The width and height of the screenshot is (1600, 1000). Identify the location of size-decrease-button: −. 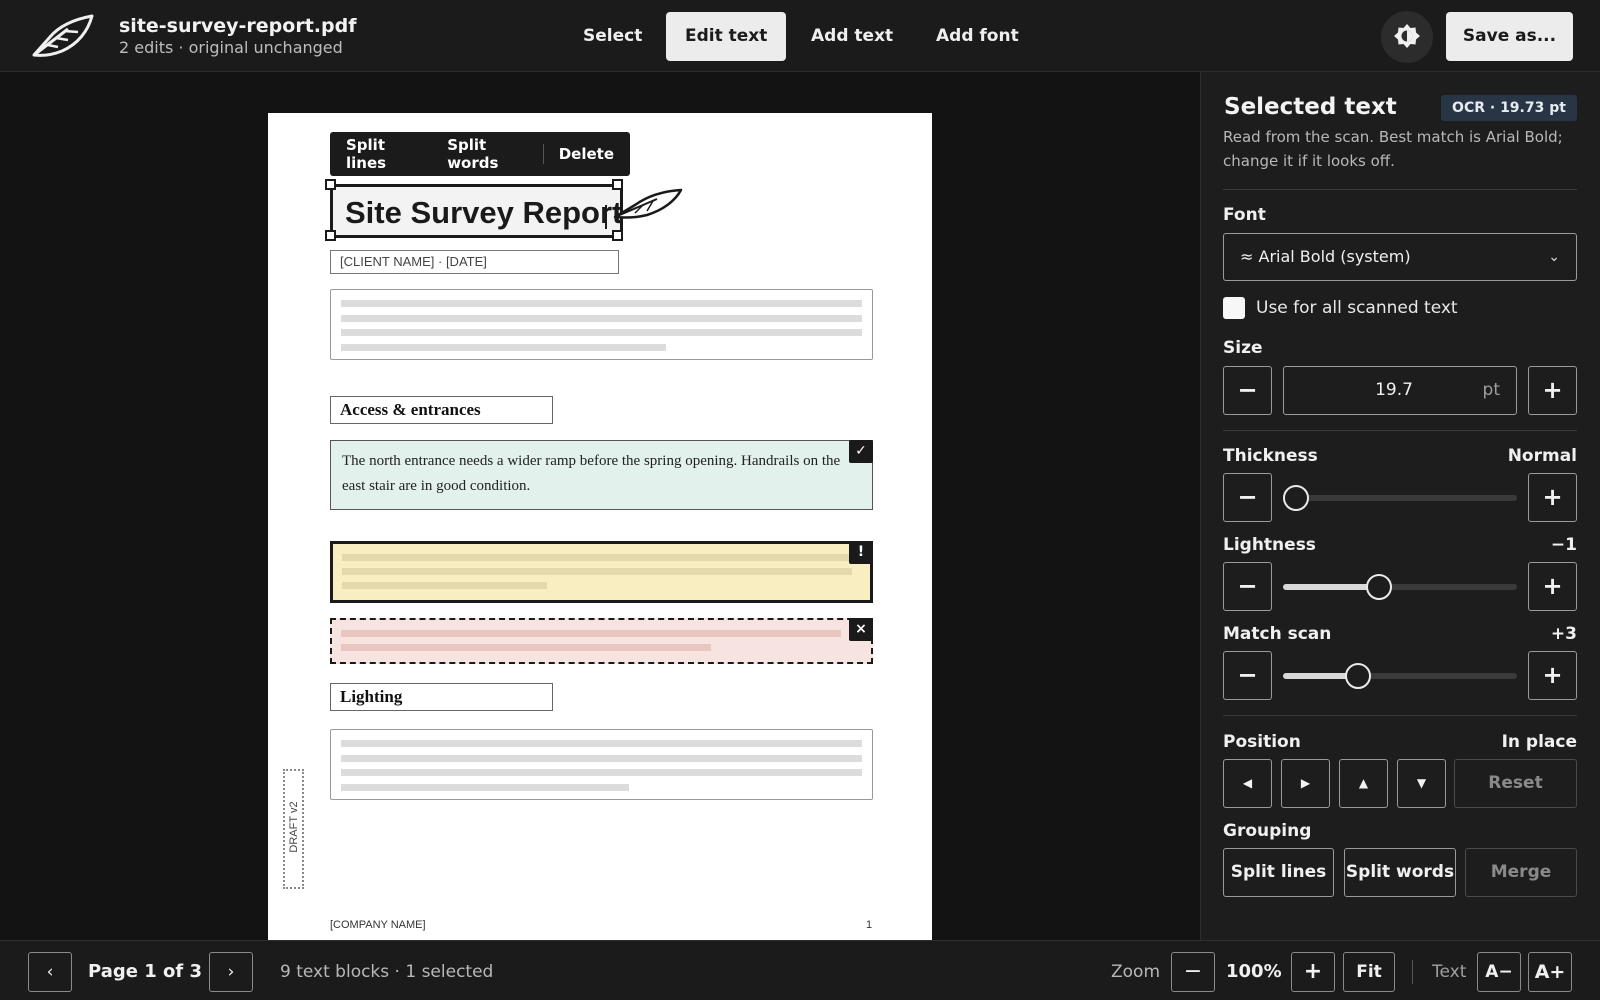
(1247, 390).